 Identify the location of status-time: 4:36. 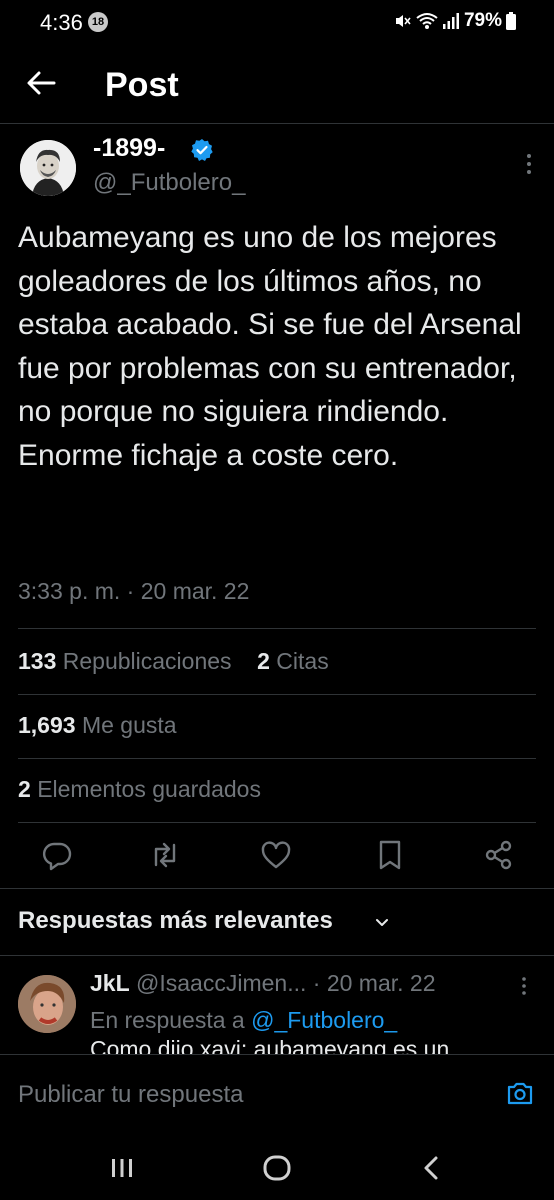
(61, 22).